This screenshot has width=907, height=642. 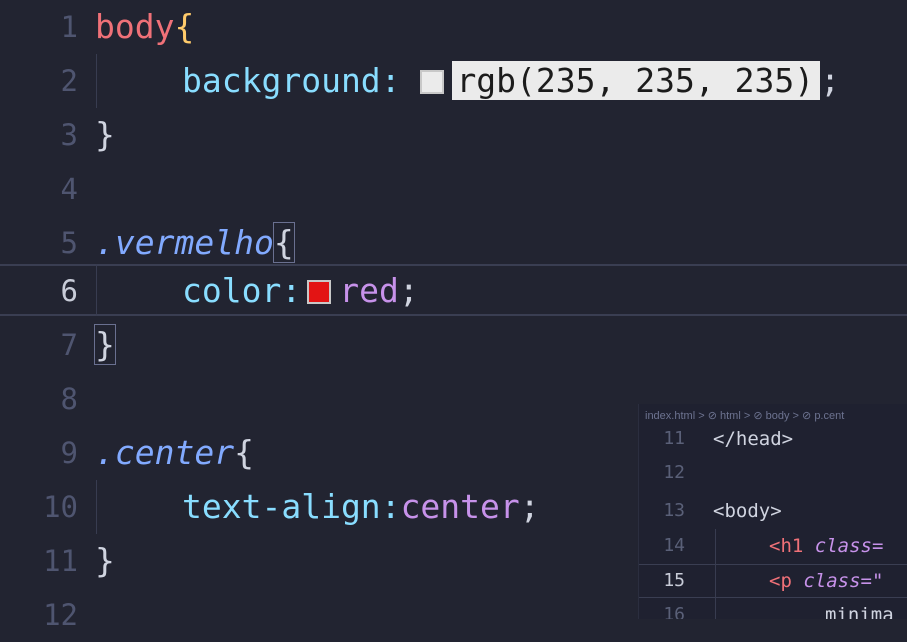 What do you see at coordinates (753, 439) in the screenshot?
I see `html-close-head: </head>` at bounding box center [753, 439].